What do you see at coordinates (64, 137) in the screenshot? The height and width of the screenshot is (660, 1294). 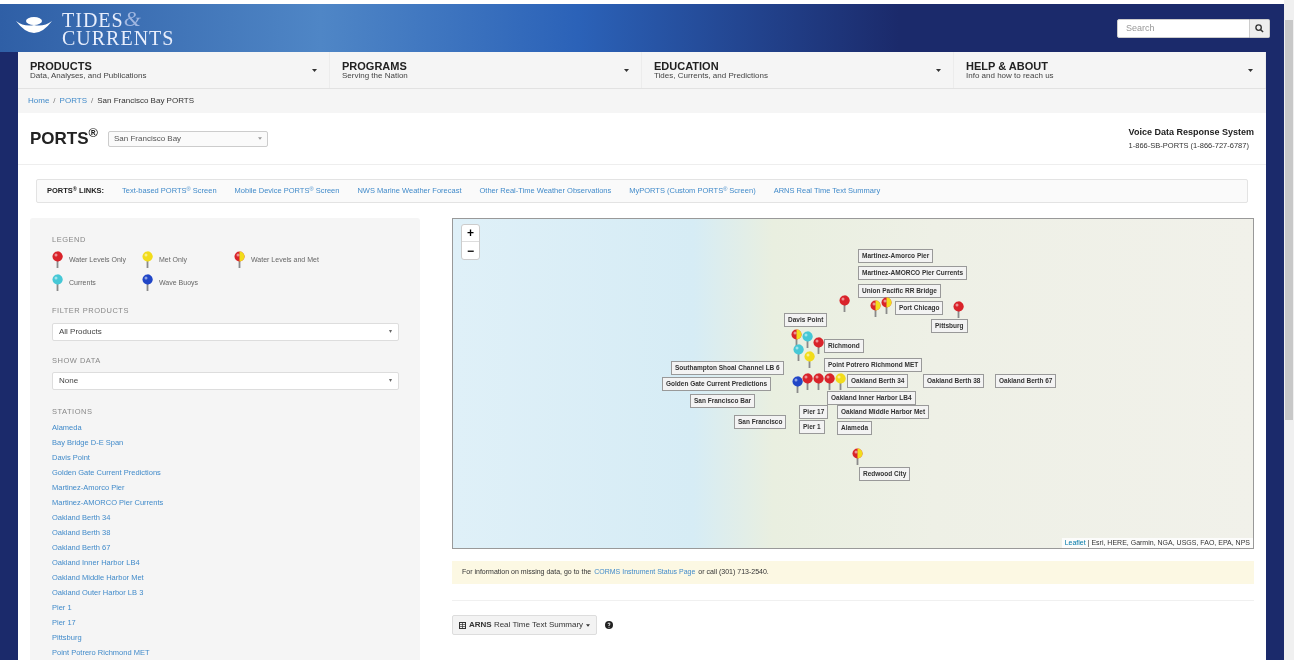 I see `page-title: PORTS$^{®}$` at bounding box center [64, 137].